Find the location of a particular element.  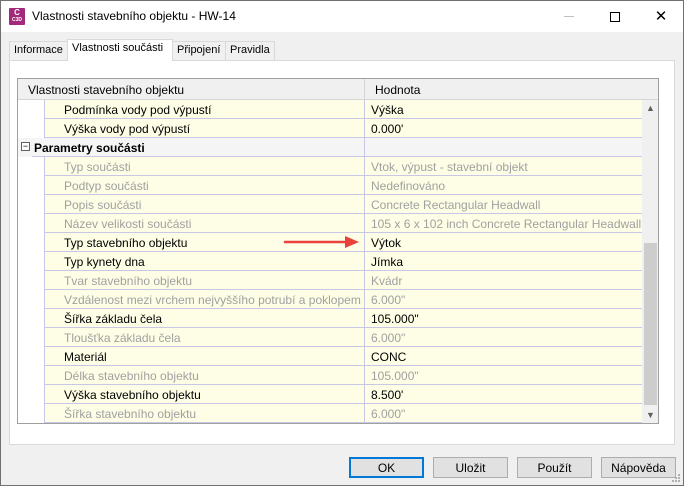

property-value: Nedefinováno is located at coordinates (503, 185).